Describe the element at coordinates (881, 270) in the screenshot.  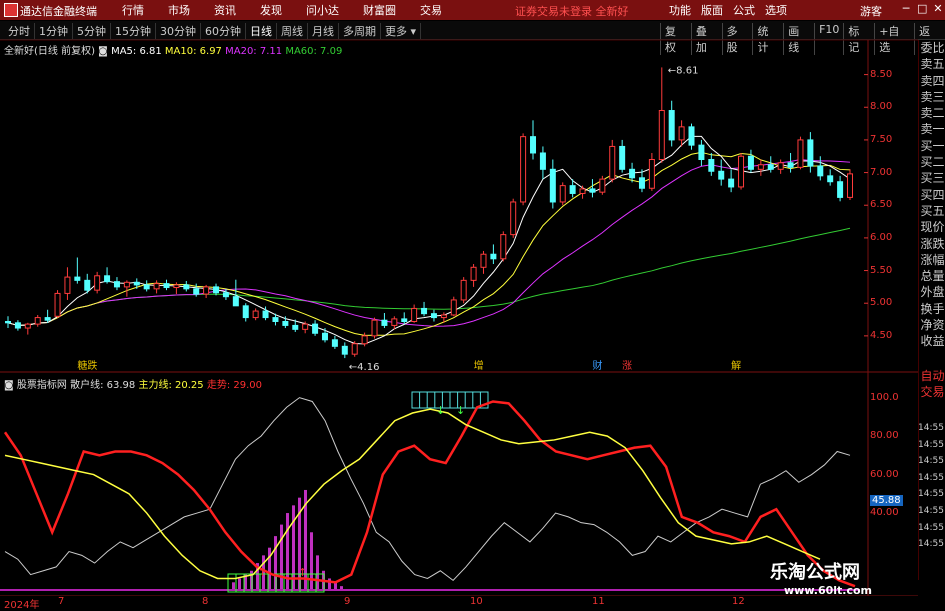
I see `price-tick-label: 5.50` at that location.